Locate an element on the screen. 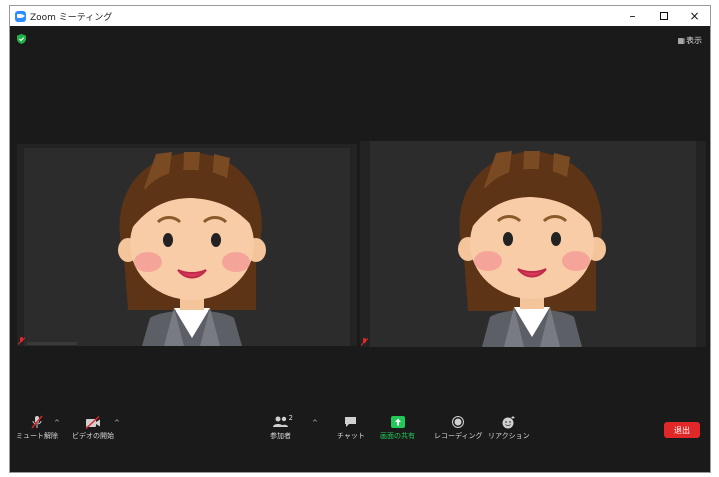 Image resolution: width=719 pixels, height=477 pixels. grid-icon: ▦ is located at coordinates (681, 40).